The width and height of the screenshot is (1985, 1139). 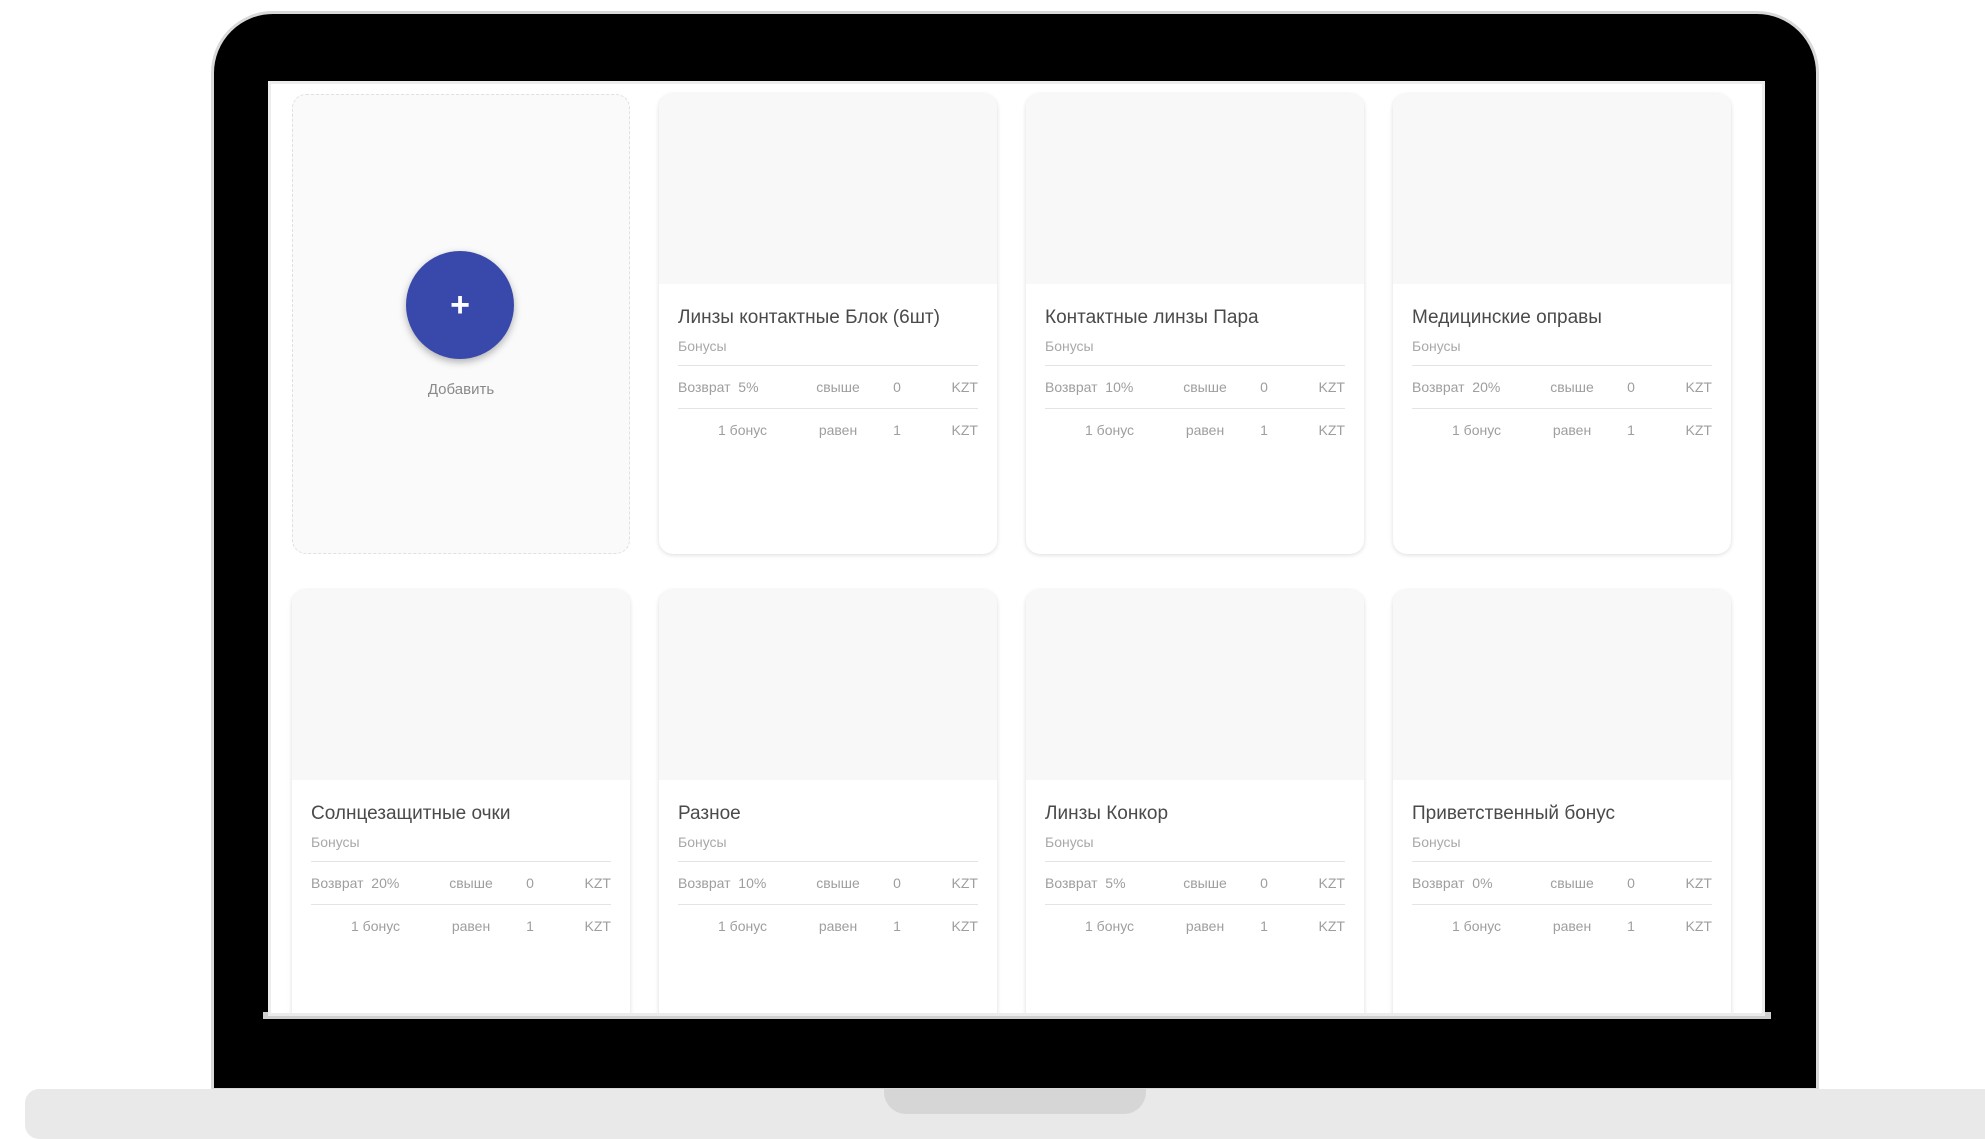 I want to click on card-title: Разное, so click(x=709, y=813).